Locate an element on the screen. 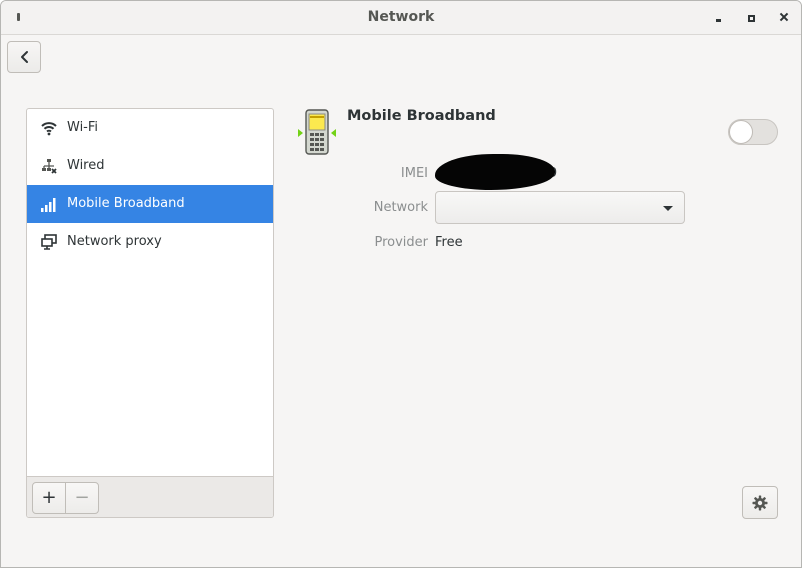  signal-bars-icon is located at coordinates (48, 205).